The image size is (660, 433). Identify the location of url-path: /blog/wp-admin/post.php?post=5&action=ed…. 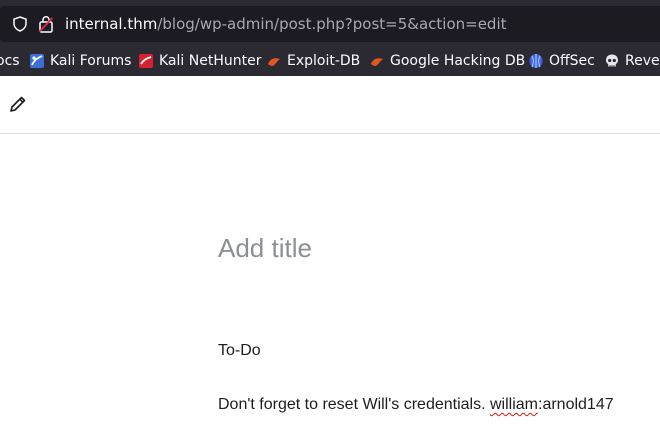
(332, 24).